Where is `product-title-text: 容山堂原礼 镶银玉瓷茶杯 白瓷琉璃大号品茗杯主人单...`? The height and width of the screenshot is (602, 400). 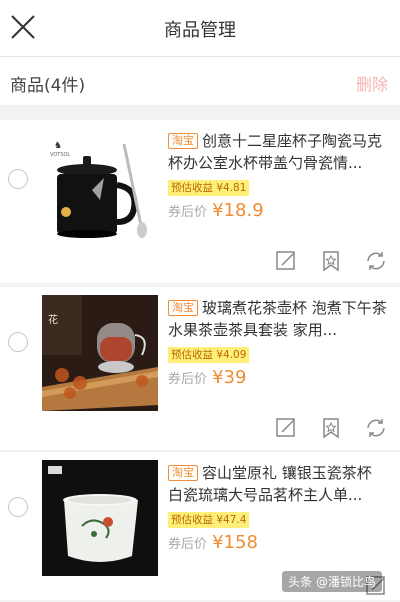 product-title-text: 容山堂原礼 镶银玉瓷茶杯 白瓷琉璃大号品茗杯主人单... is located at coordinates (270, 484).